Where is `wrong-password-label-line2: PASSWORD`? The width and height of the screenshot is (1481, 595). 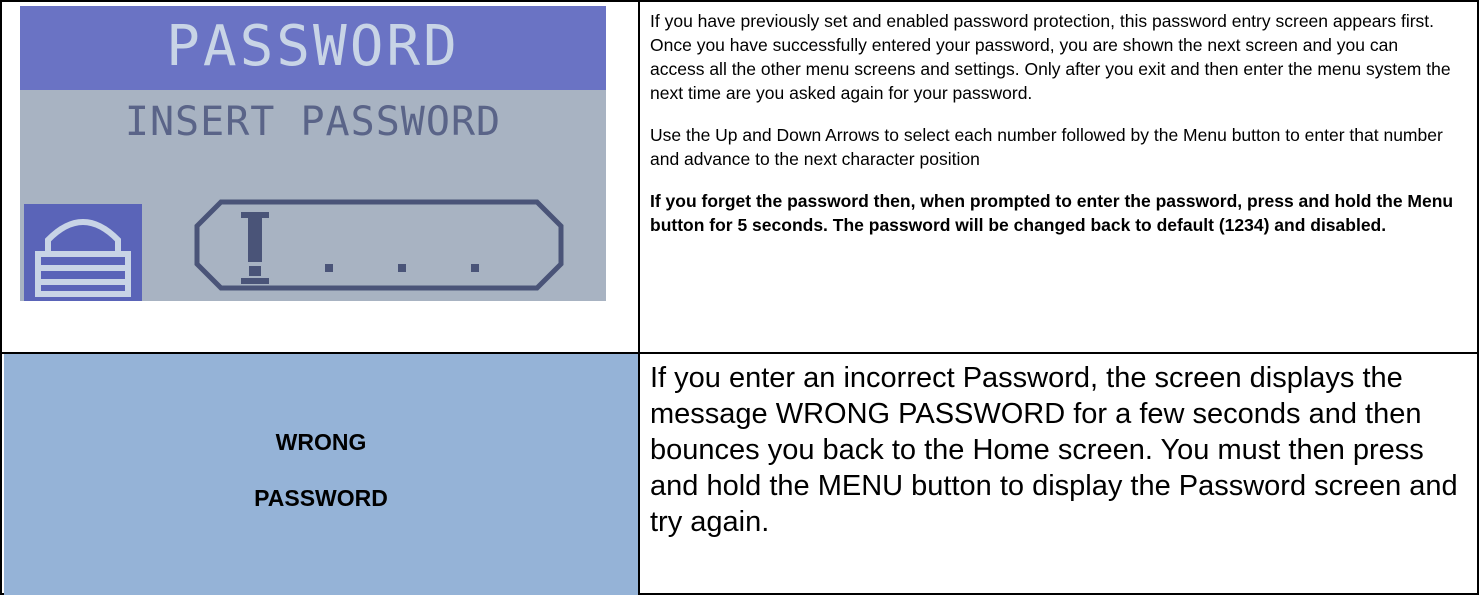
wrong-password-label-line2: PASSWORD is located at coordinates (321, 498).